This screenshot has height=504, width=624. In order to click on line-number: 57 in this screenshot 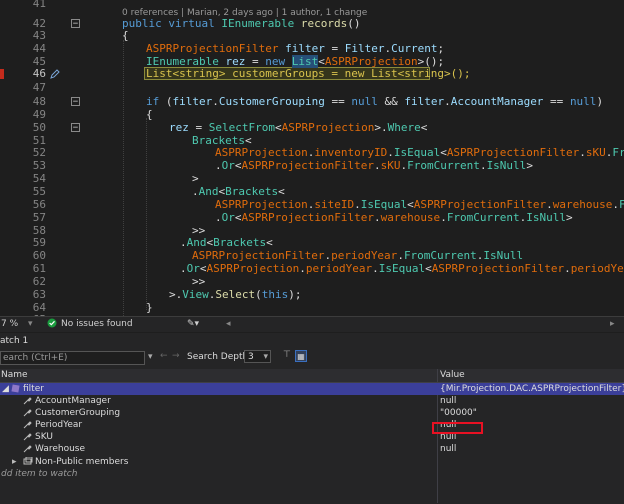, I will do `click(39, 217)`.